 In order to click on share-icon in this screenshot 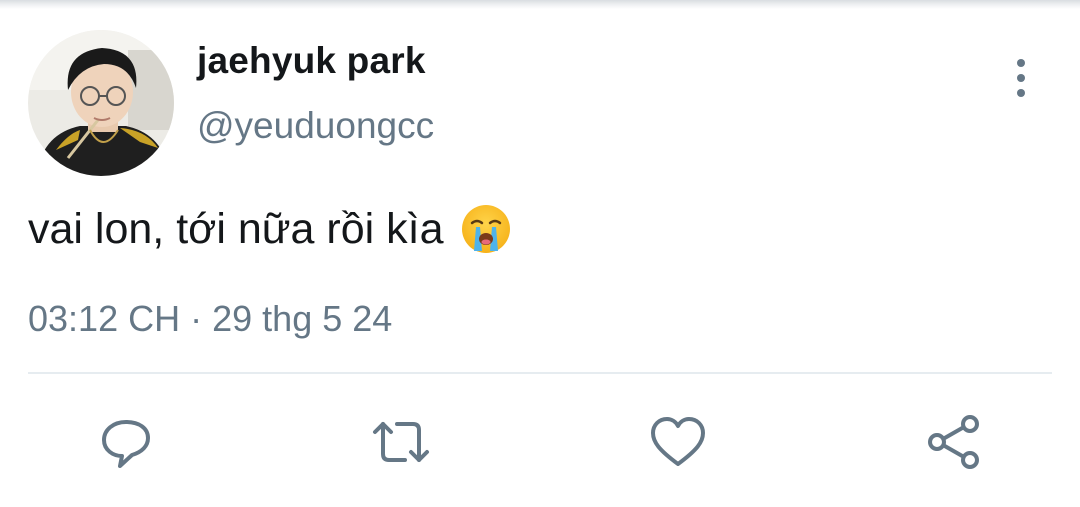, I will do `click(953, 442)`.